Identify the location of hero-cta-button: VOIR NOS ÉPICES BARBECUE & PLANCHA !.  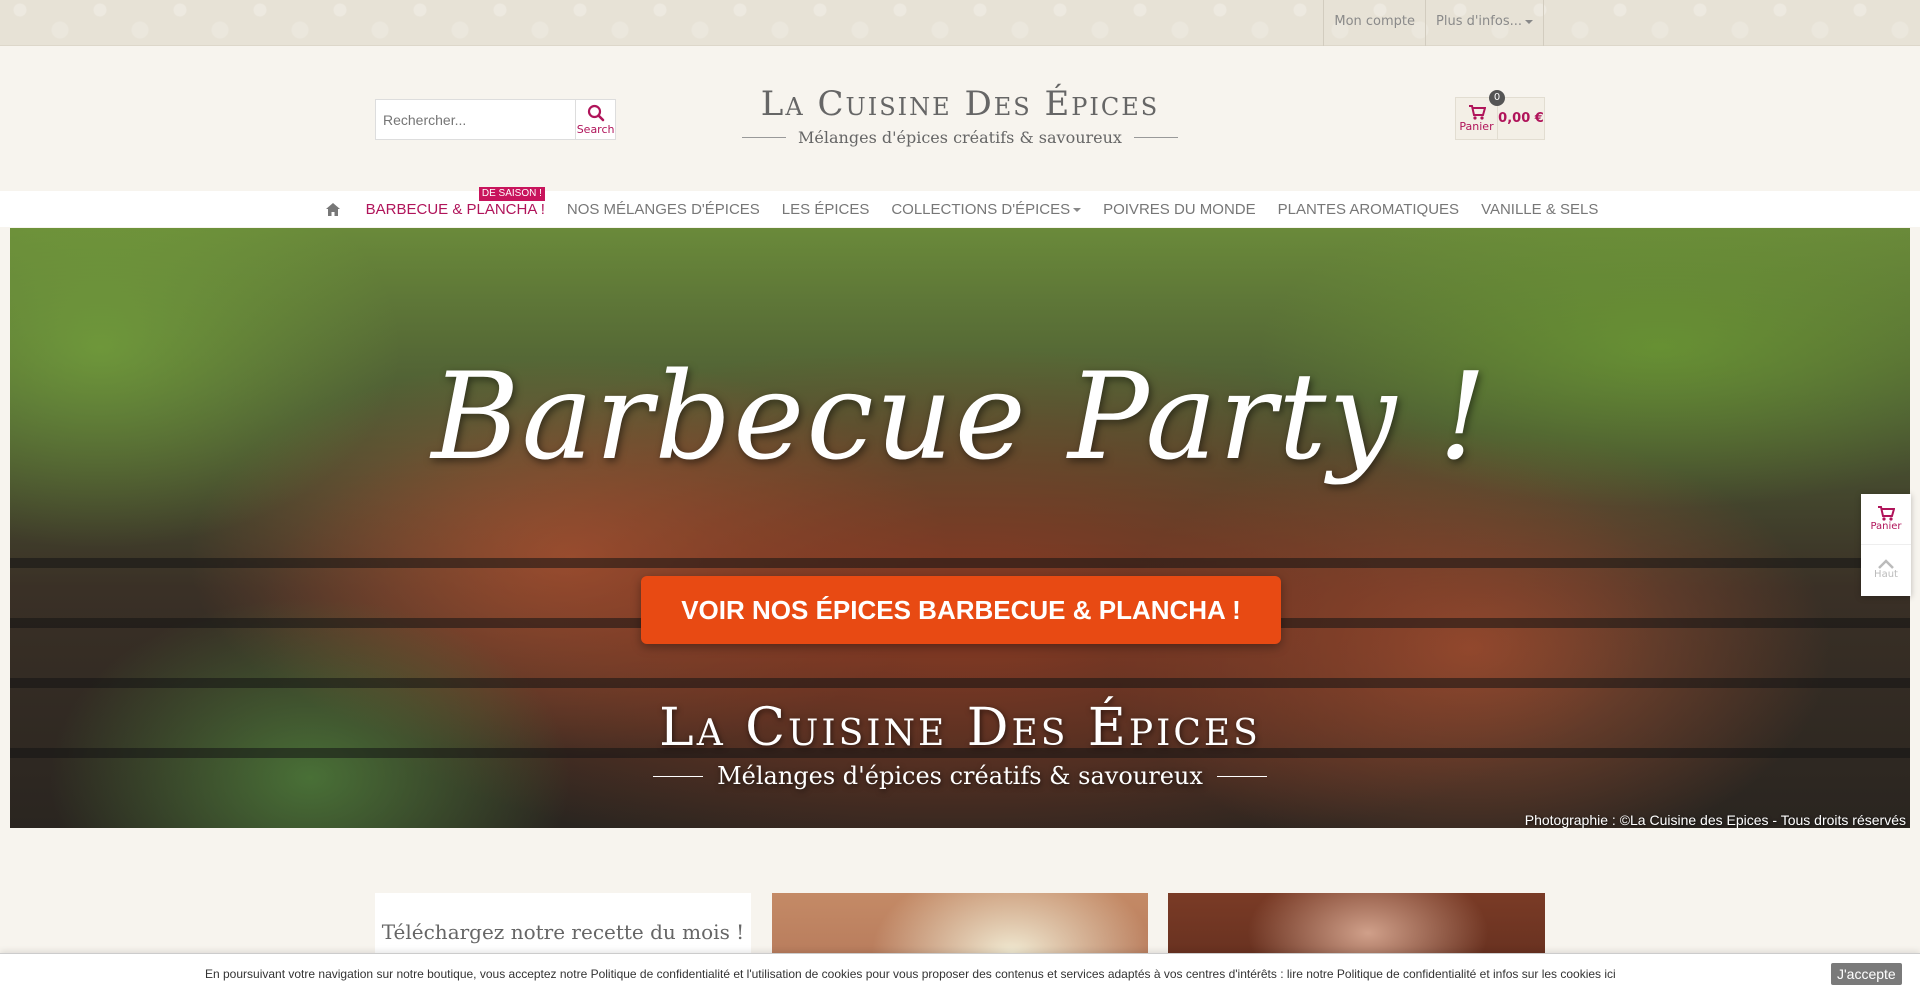
(961, 610).